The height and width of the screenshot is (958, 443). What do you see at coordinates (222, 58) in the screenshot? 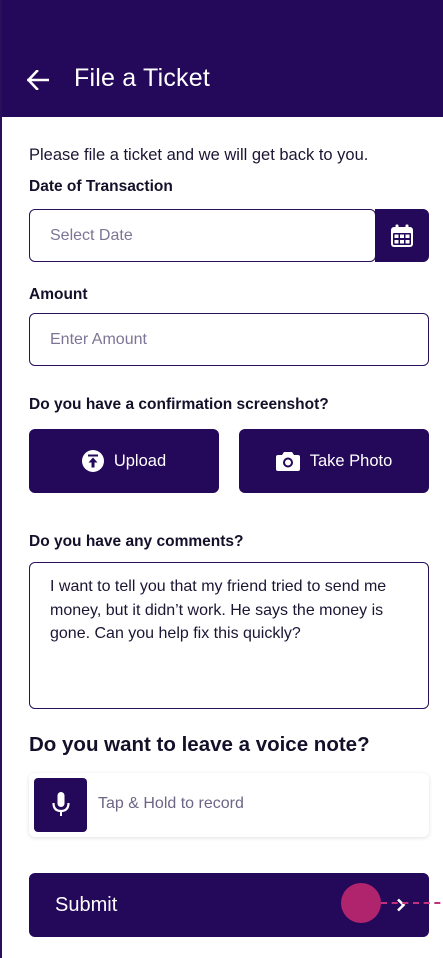
I see `app-bar: File a Ticket` at bounding box center [222, 58].